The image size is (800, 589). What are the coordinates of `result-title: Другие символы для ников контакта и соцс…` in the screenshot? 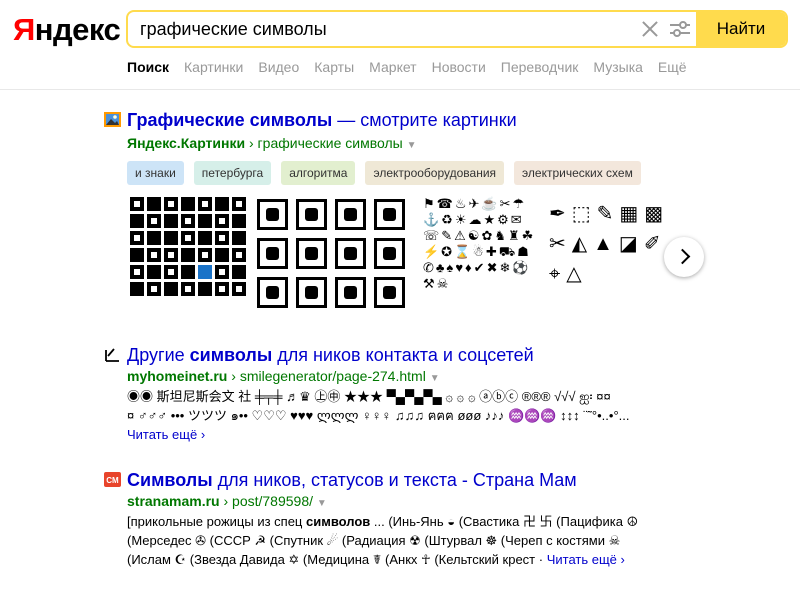 It's located at (330, 355).